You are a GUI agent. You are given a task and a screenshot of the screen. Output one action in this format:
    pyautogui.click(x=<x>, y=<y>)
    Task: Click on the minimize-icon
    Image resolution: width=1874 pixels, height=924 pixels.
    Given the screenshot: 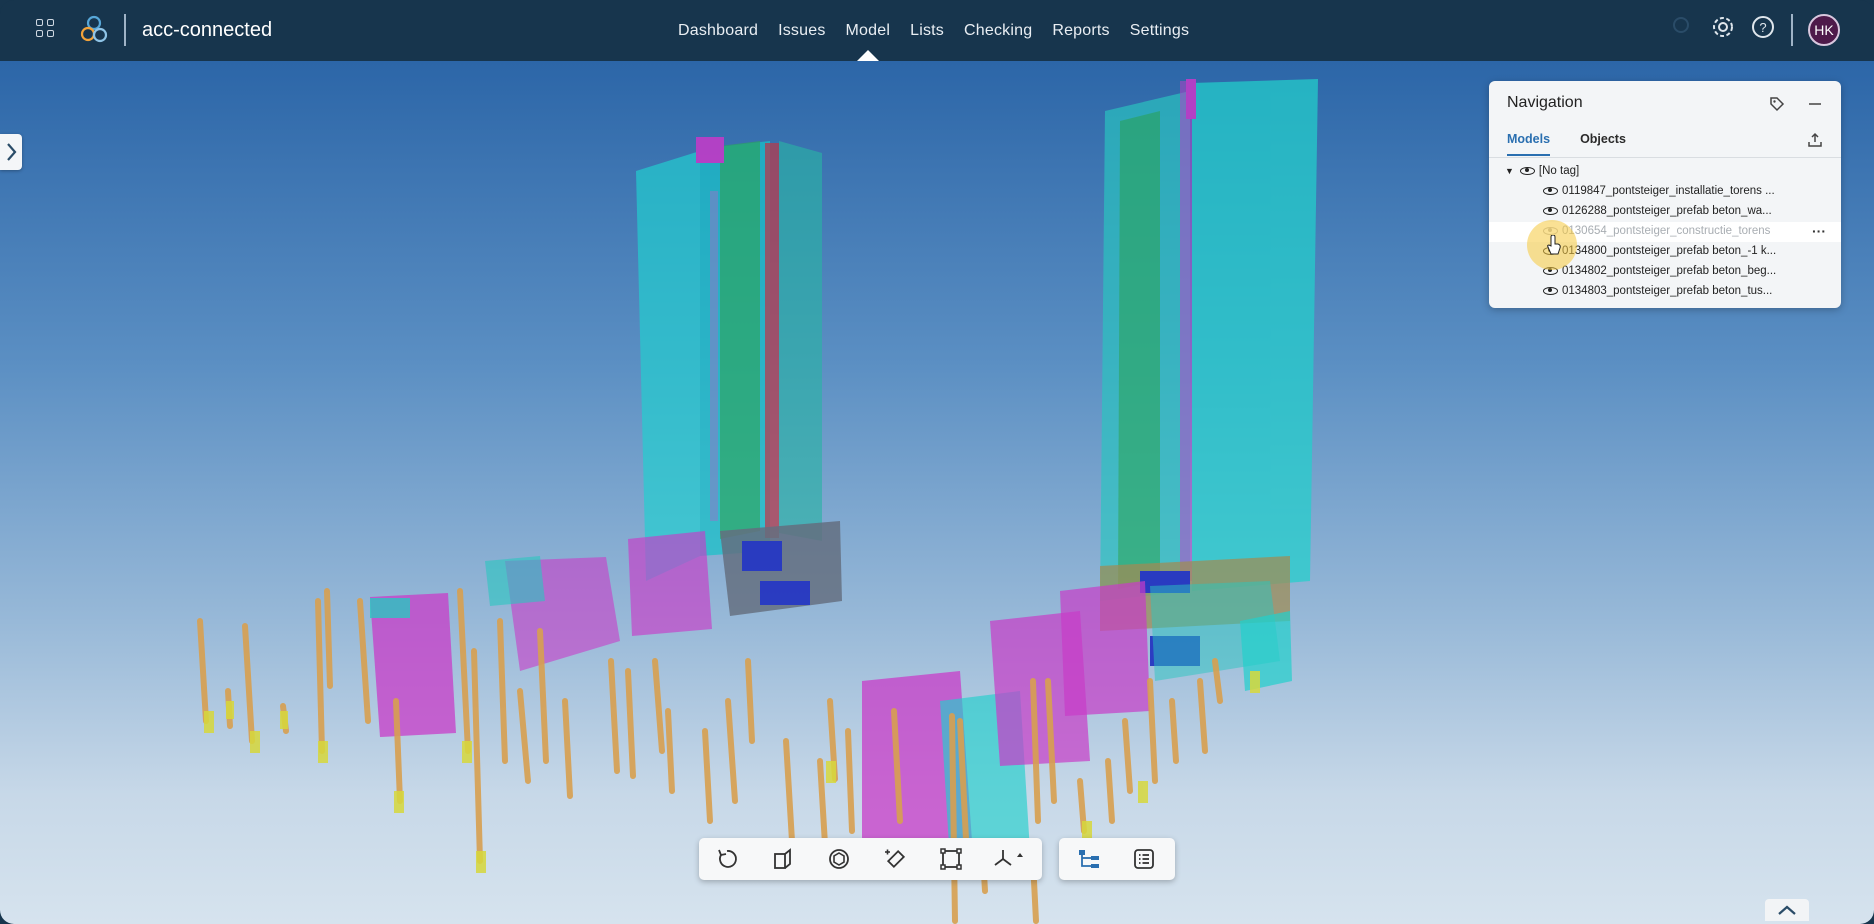 What is the action you would take?
    pyautogui.click(x=1815, y=104)
    